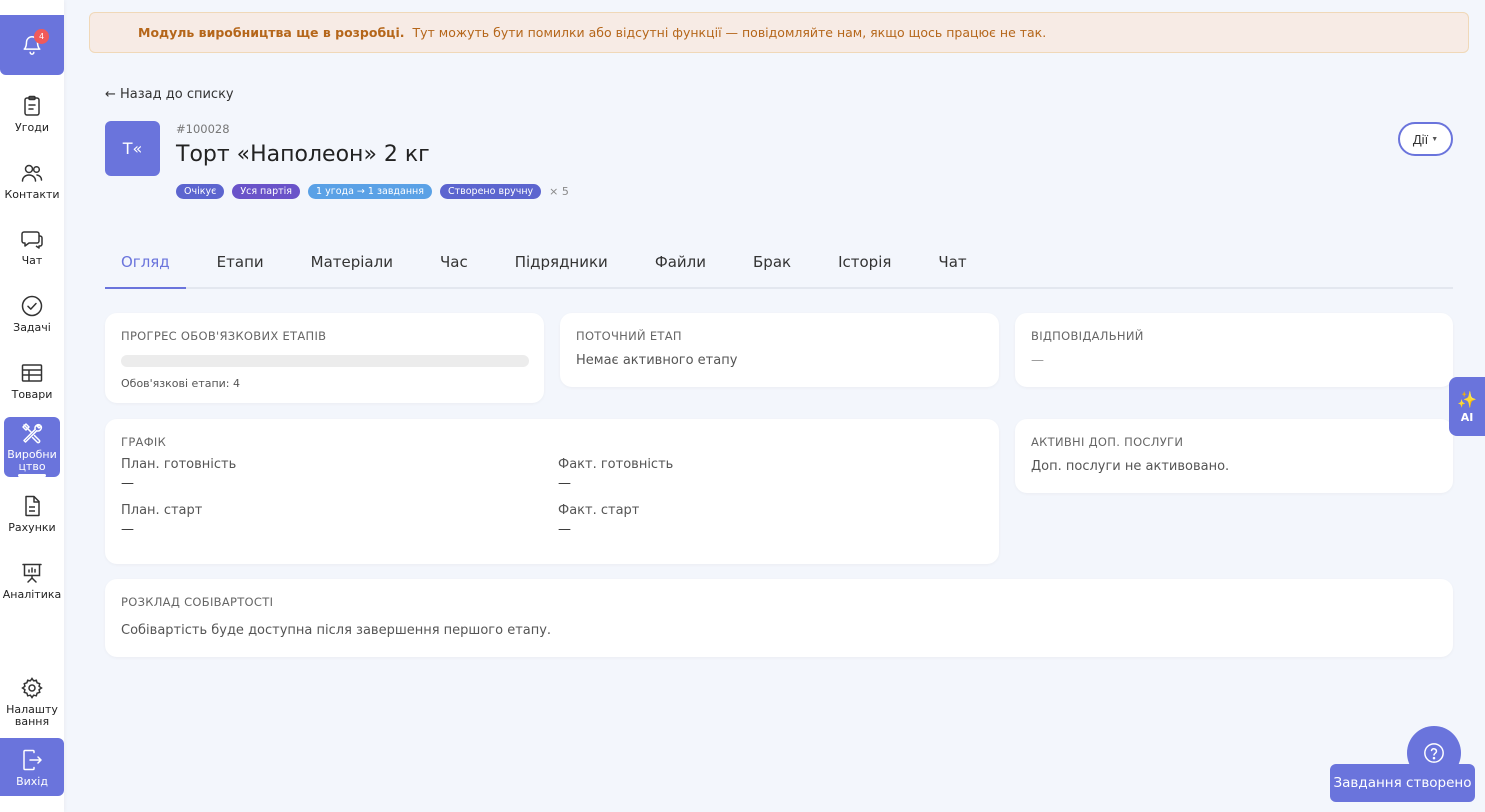 The width and height of the screenshot is (1485, 812). What do you see at coordinates (132, 148) in the screenshot?
I see `avatar: Т«` at bounding box center [132, 148].